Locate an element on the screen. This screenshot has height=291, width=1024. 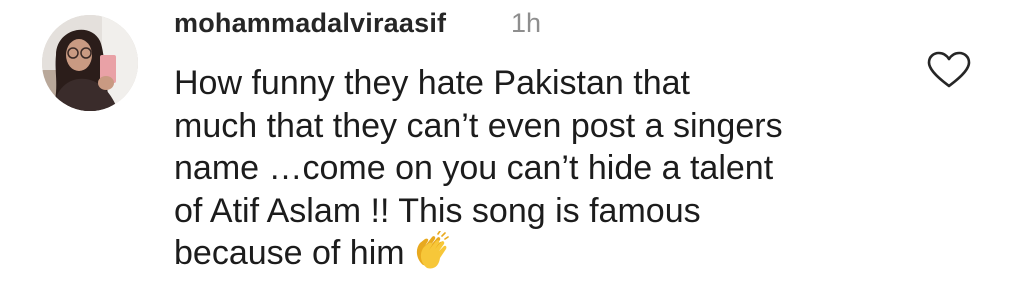
clapping-hands-icon is located at coordinates (431, 250).